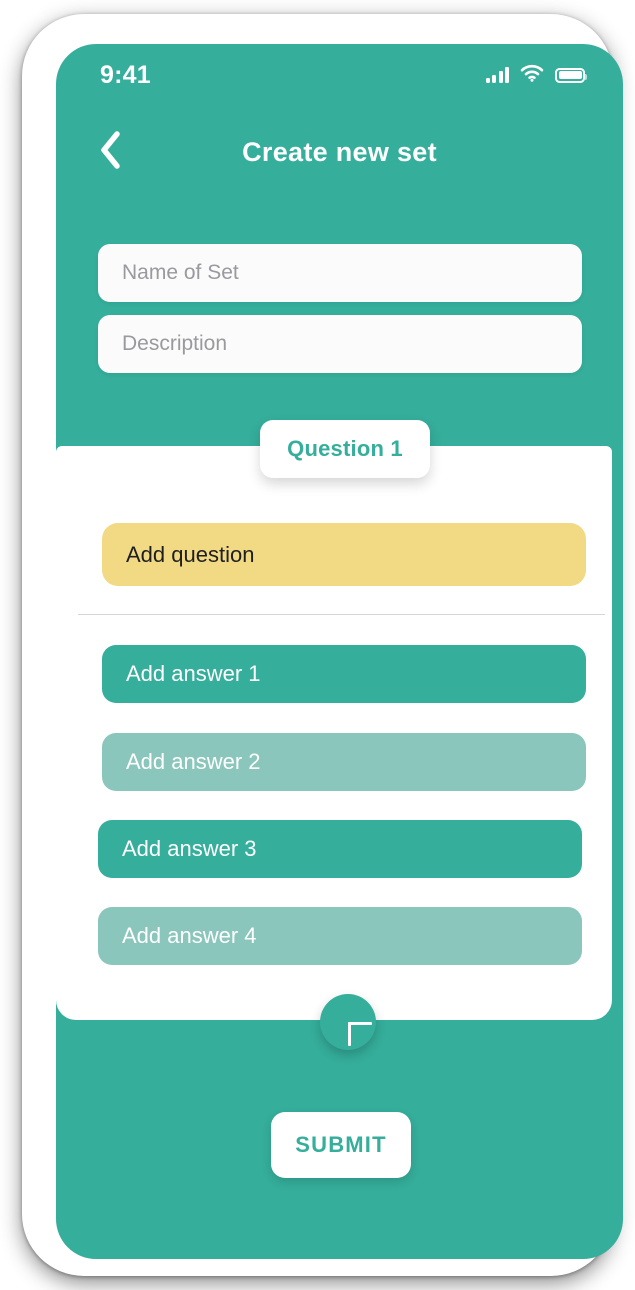  Describe the element at coordinates (344, 762) in the screenshot. I see `add-answer-2-input: Add answer 2` at that location.